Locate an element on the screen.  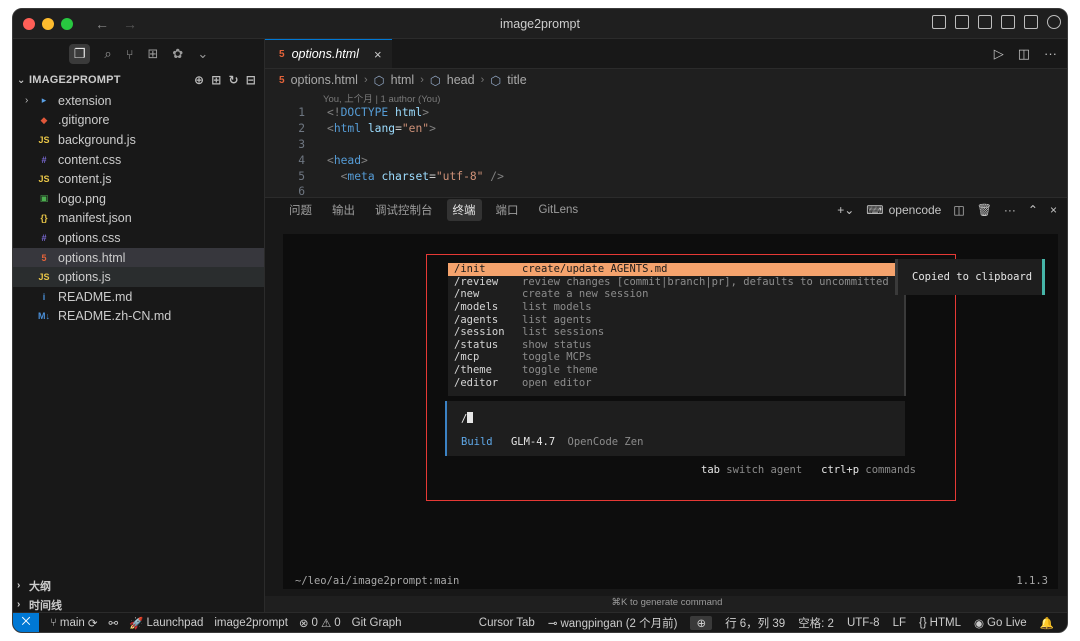
breadcrumb-item: head is located at coordinates (461, 80).